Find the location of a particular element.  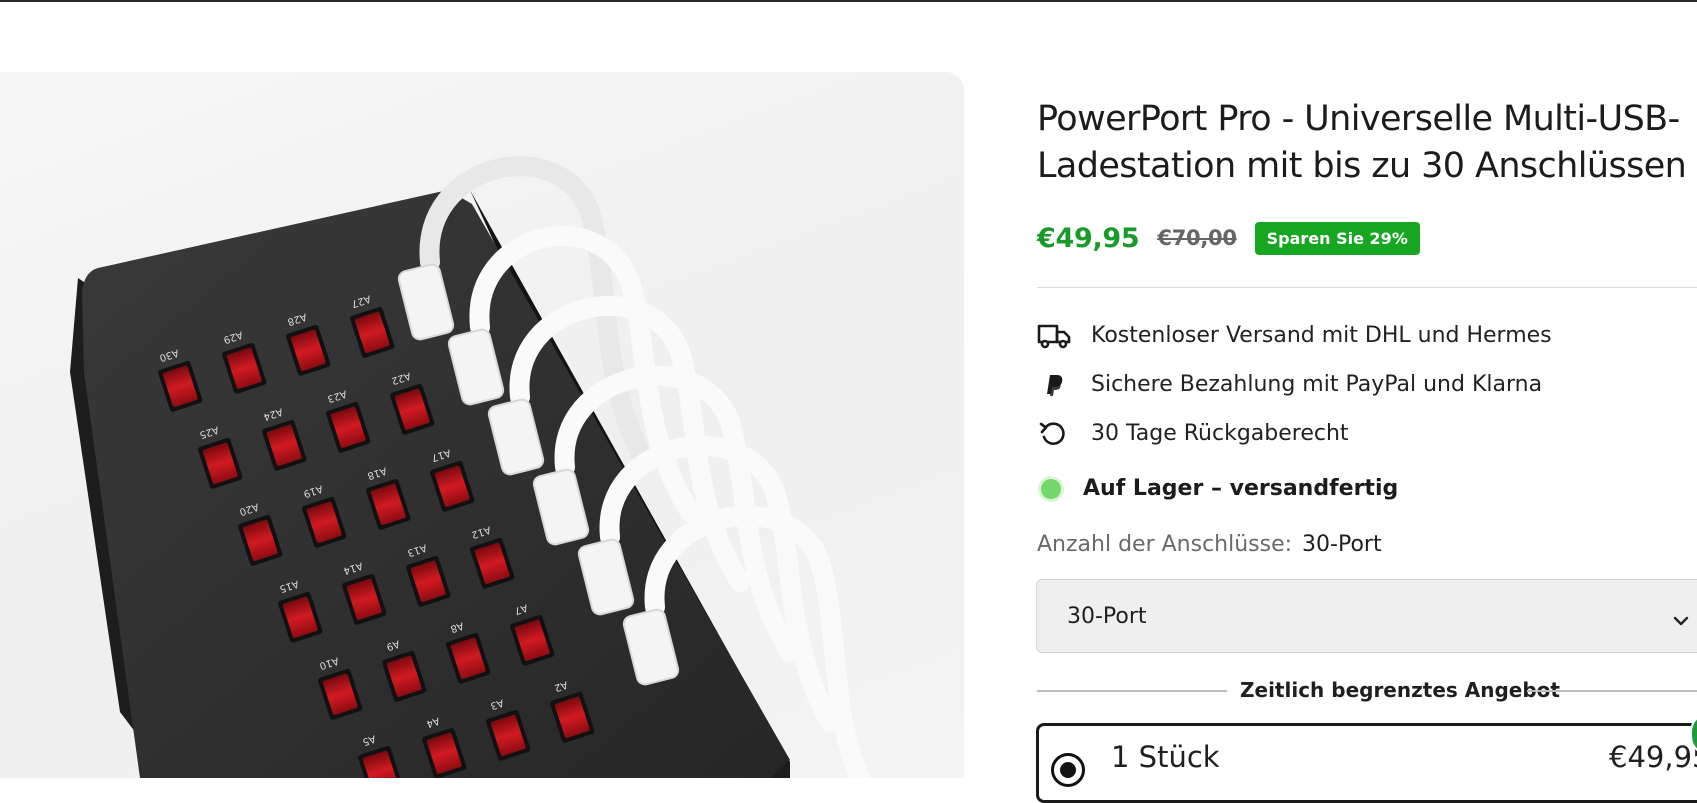

radio-selected is located at coordinates (1068, 770).